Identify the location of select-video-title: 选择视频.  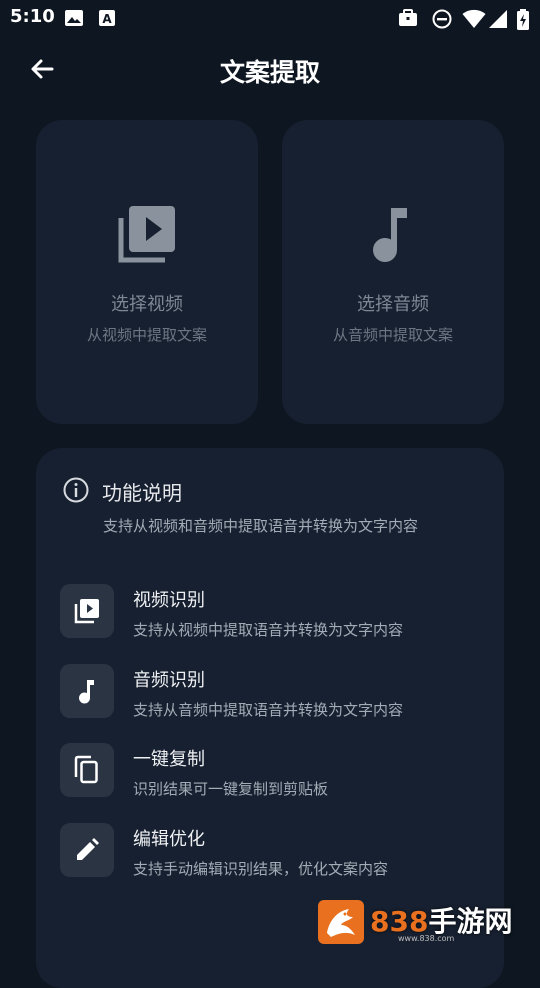
(147, 304).